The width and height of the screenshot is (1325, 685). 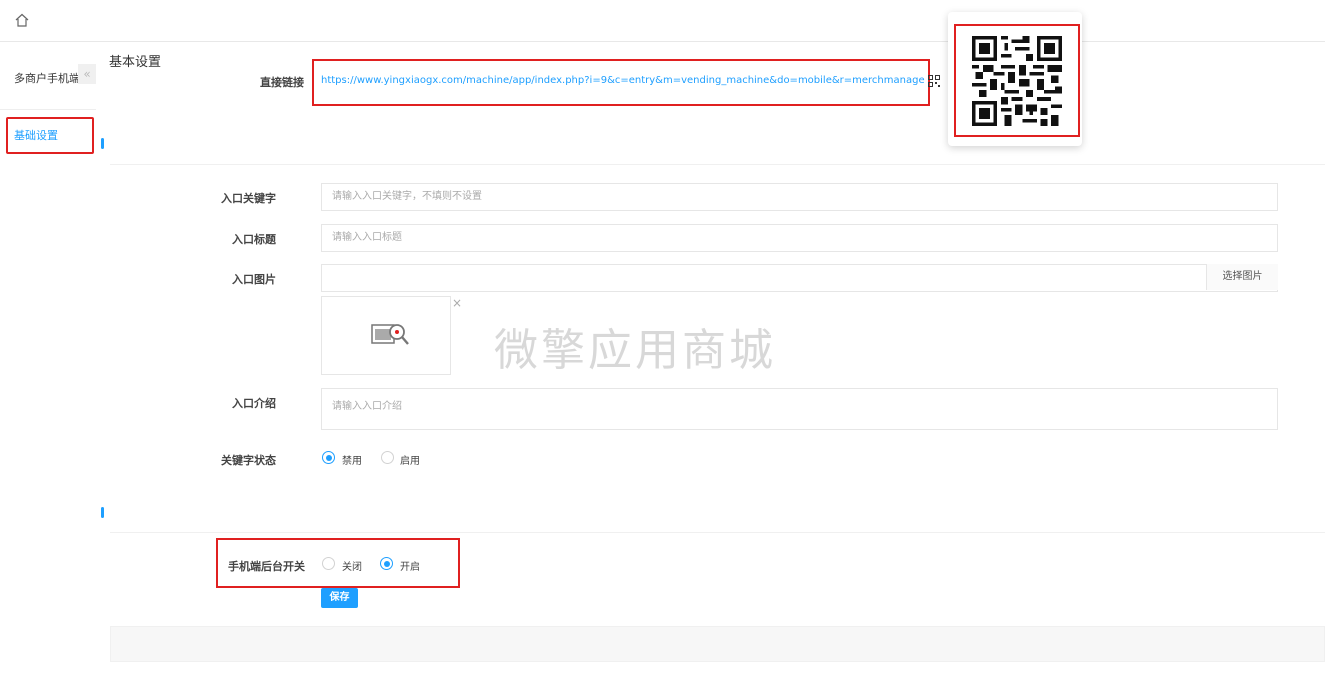 I want to click on footer-bar, so click(x=717, y=644).